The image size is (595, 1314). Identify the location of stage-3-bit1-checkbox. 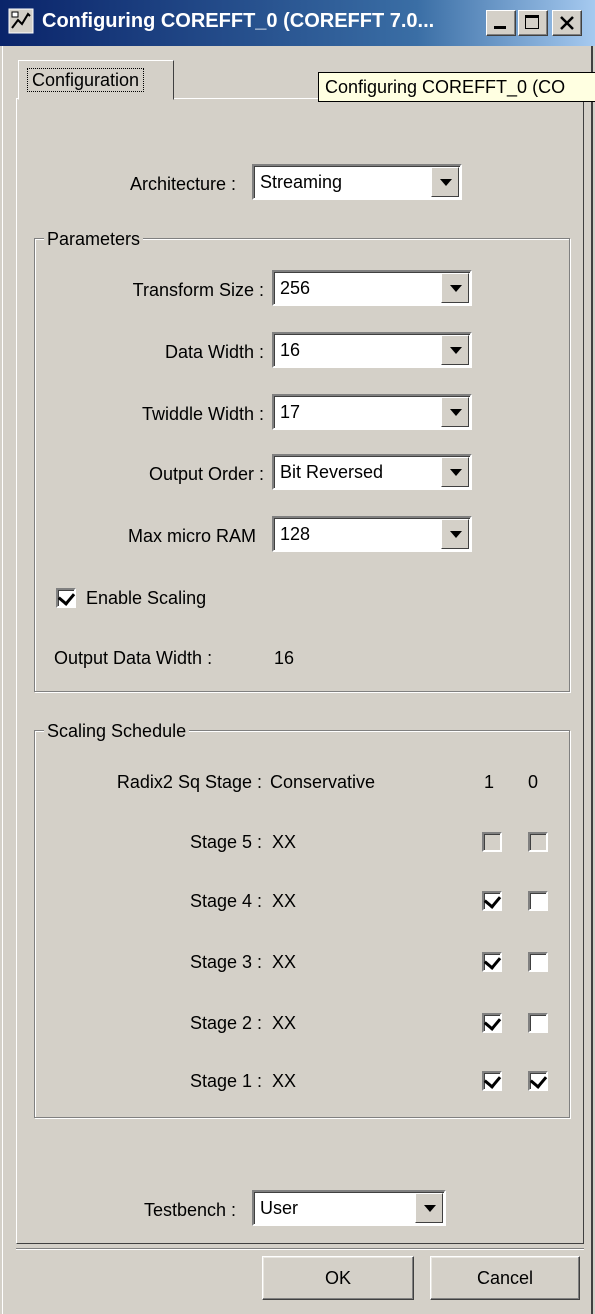
(492, 962).